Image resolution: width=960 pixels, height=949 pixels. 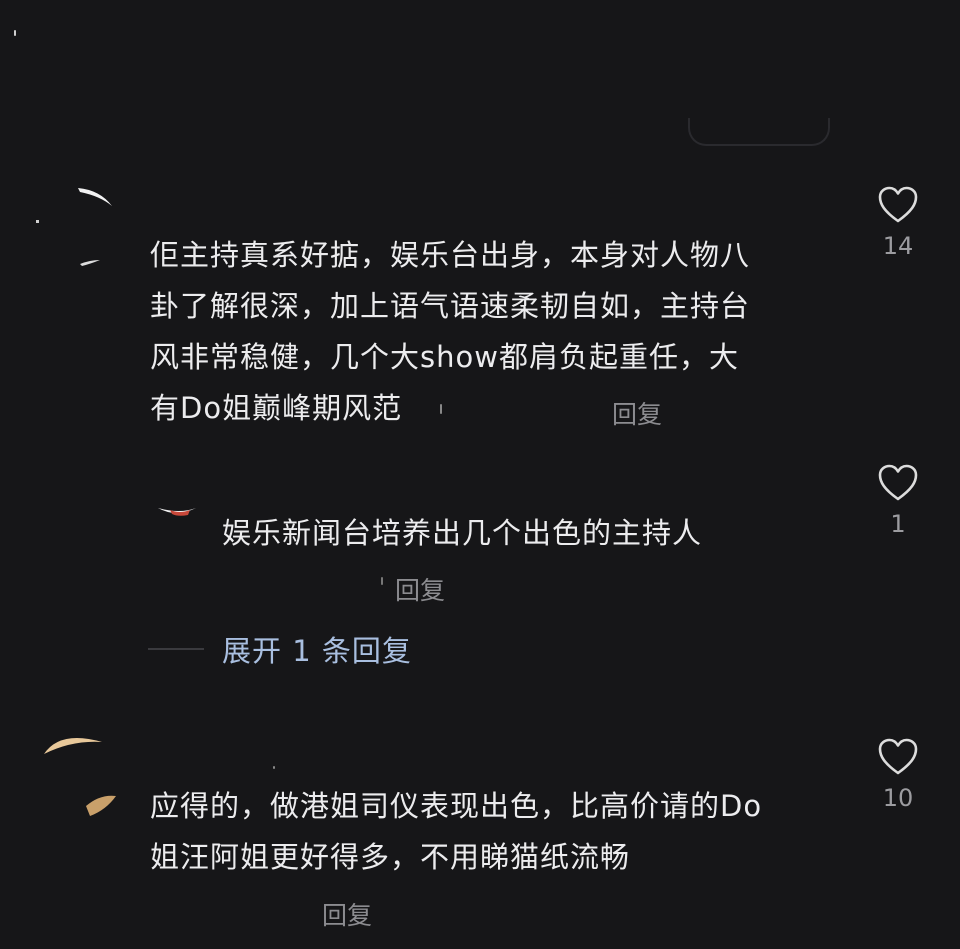 What do you see at coordinates (450, 306) in the screenshot?
I see `comment-line: 卦了解很深，加上语气语速柔韧自如，主持台` at bounding box center [450, 306].